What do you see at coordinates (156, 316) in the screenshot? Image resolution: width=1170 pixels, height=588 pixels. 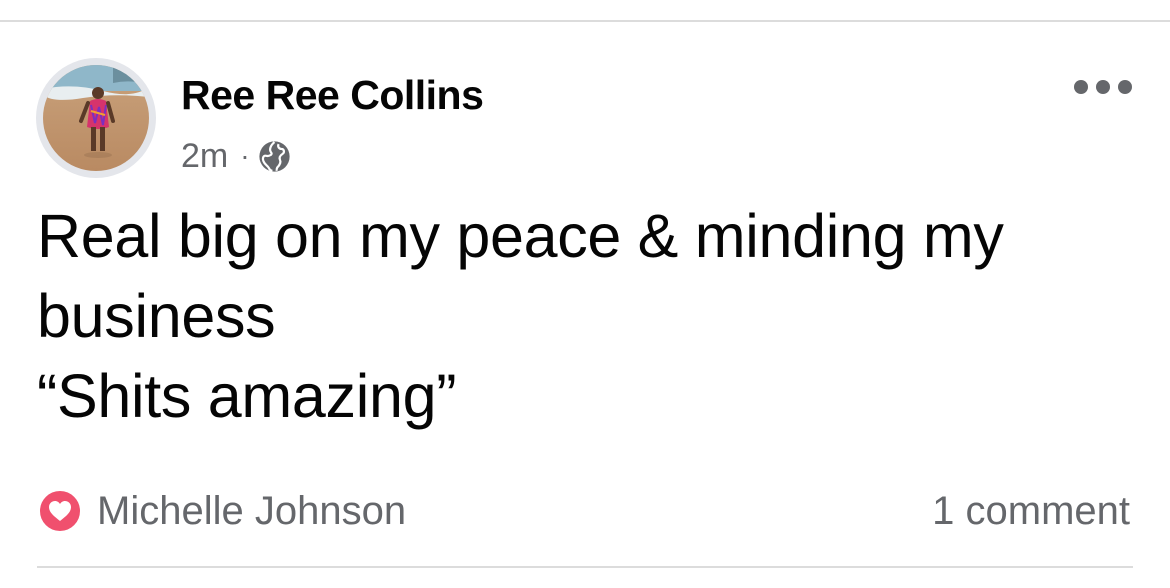 I see `post-text-line: business` at bounding box center [156, 316].